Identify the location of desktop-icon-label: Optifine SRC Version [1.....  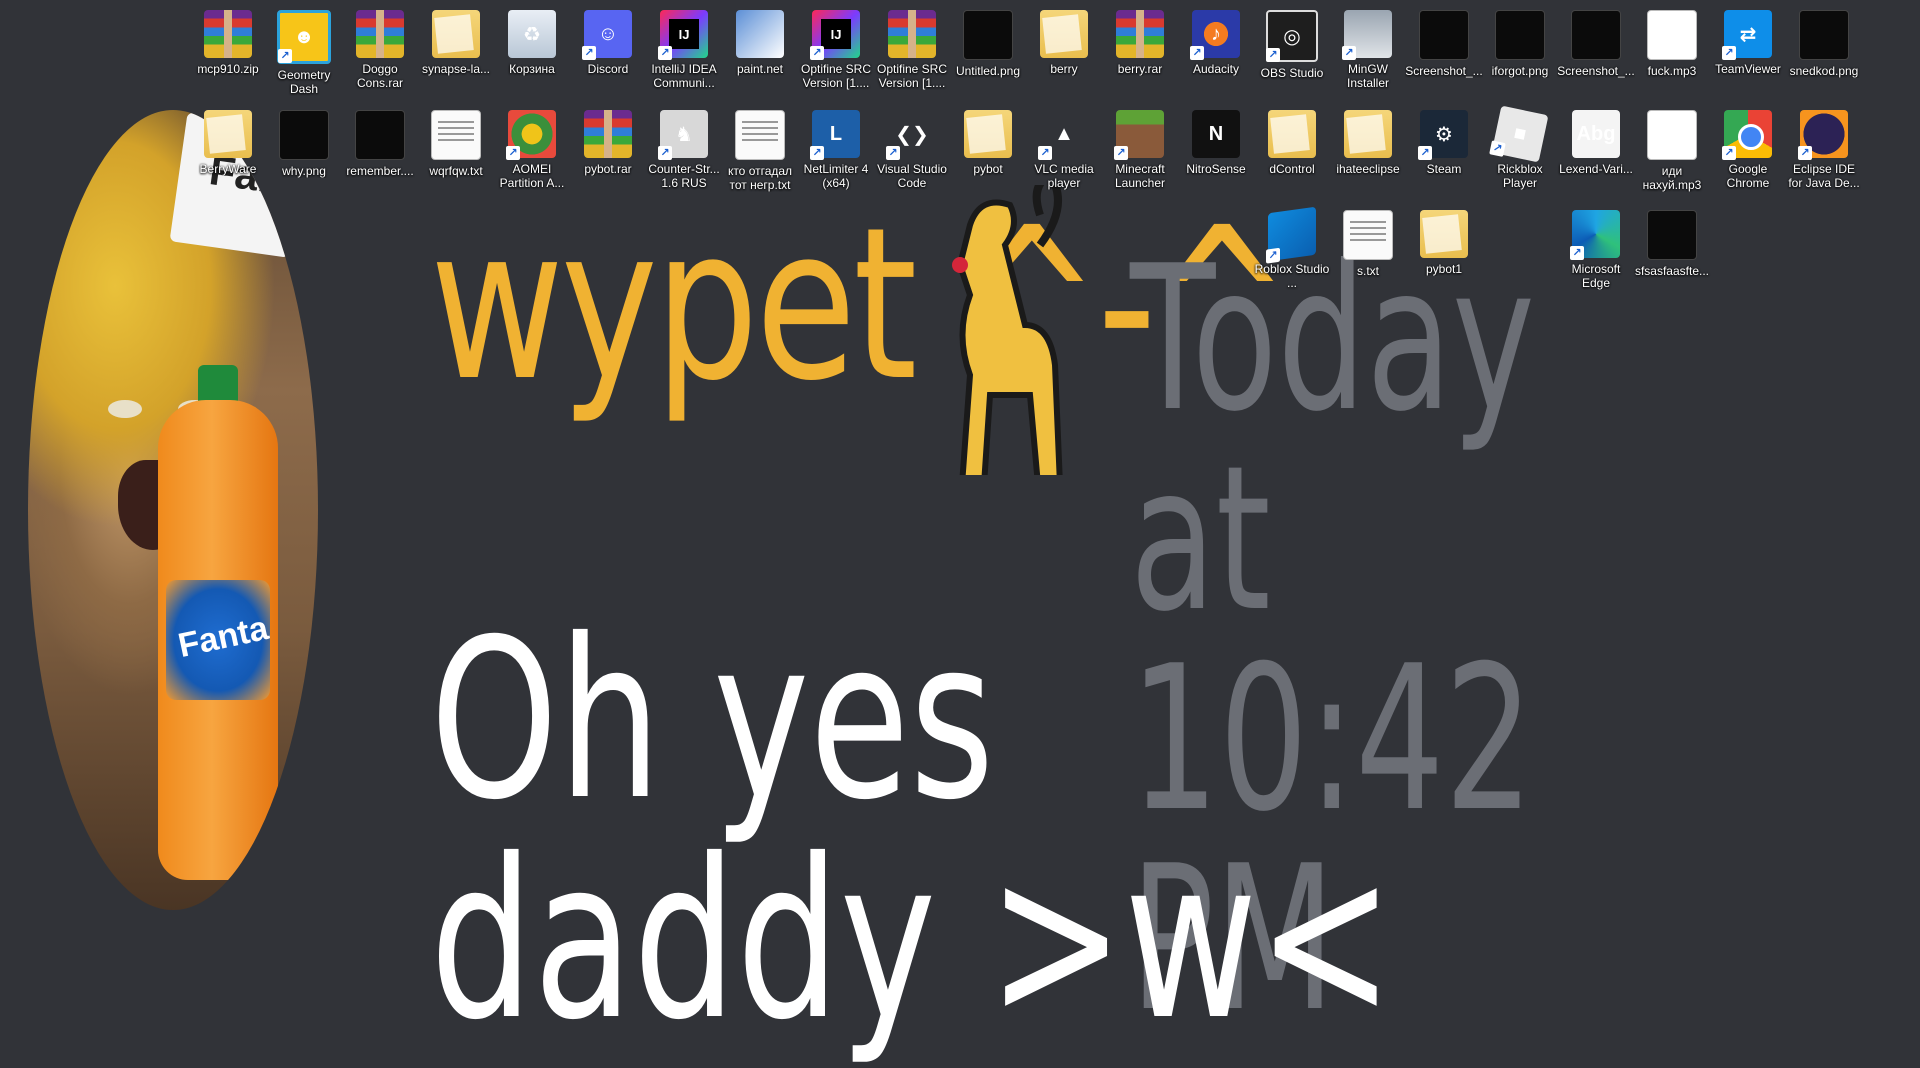
(912, 76).